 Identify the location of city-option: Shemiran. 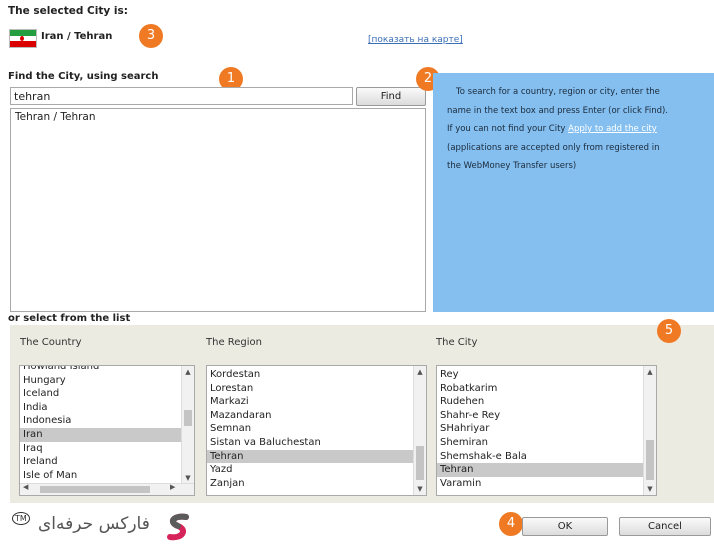
(540, 443).